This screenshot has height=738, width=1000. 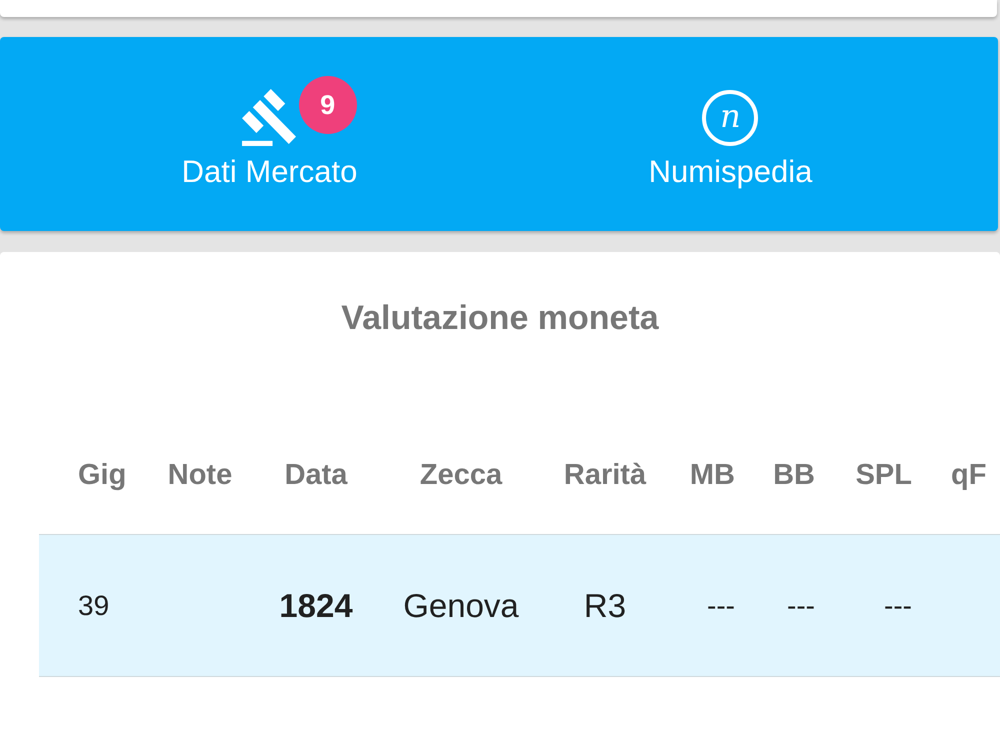 What do you see at coordinates (500, 318) in the screenshot?
I see `card-title: Valutazione moneta` at bounding box center [500, 318].